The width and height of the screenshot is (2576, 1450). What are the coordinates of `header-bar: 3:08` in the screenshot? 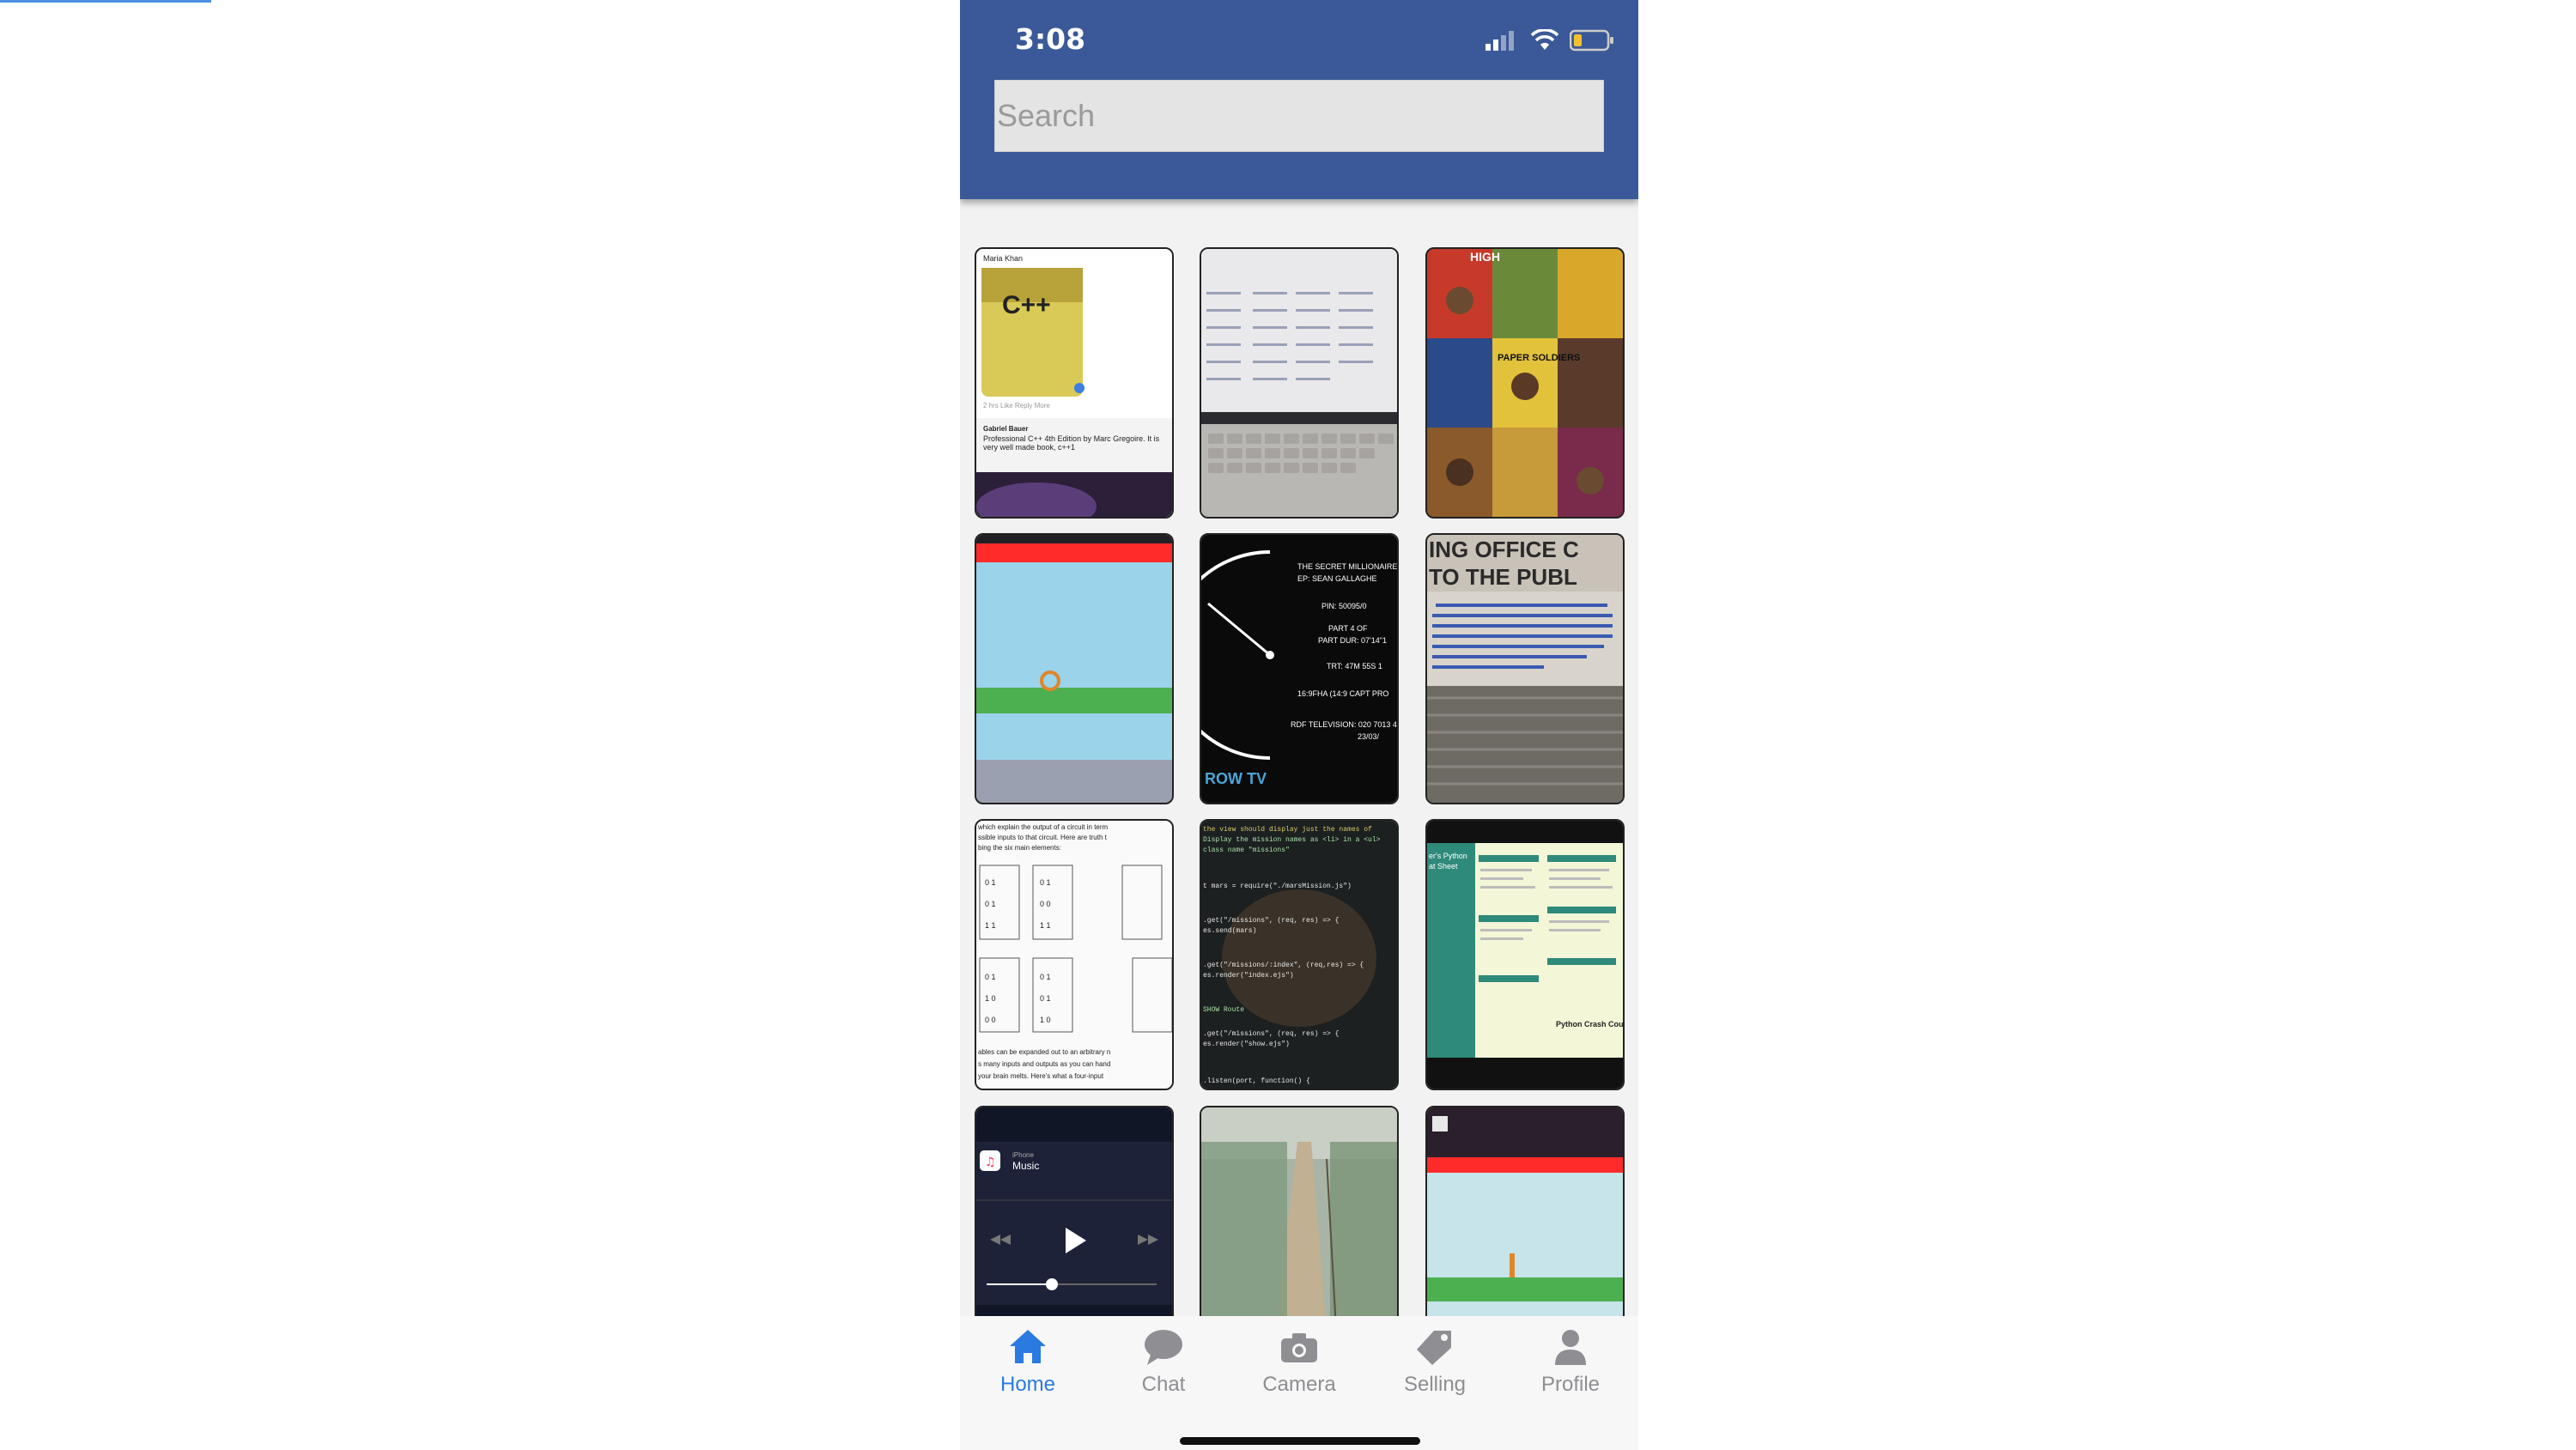 It's located at (1299, 99).